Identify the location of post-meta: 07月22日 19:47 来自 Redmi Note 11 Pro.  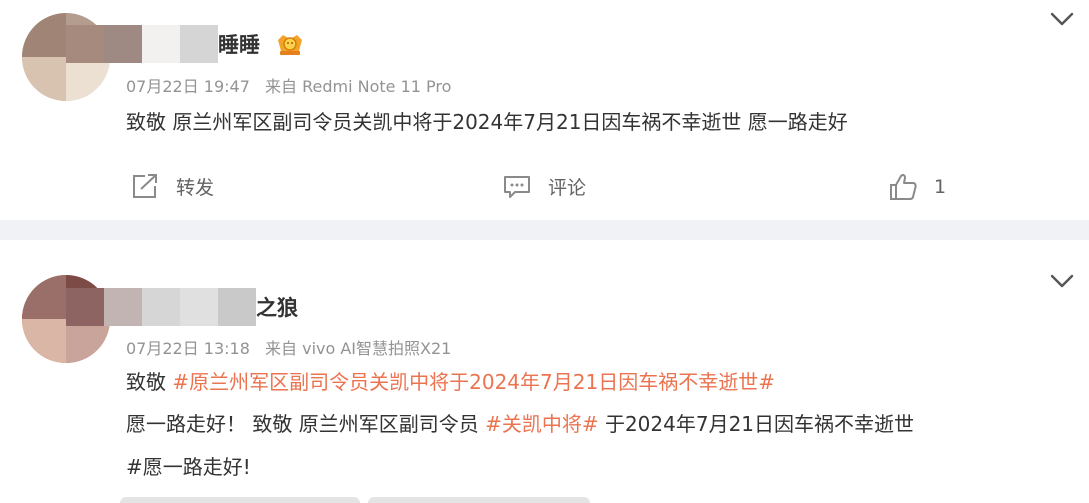
(293, 85).